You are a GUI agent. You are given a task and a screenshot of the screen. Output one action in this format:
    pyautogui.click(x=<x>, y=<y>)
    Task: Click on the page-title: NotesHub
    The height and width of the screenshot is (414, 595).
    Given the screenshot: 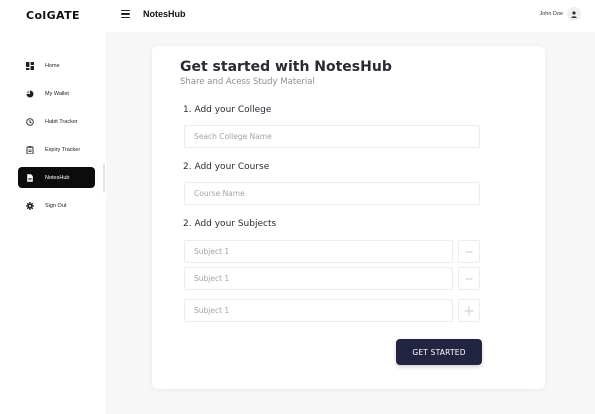 What is the action you would take?
    pyautogui.click(x=164, y=14)
    